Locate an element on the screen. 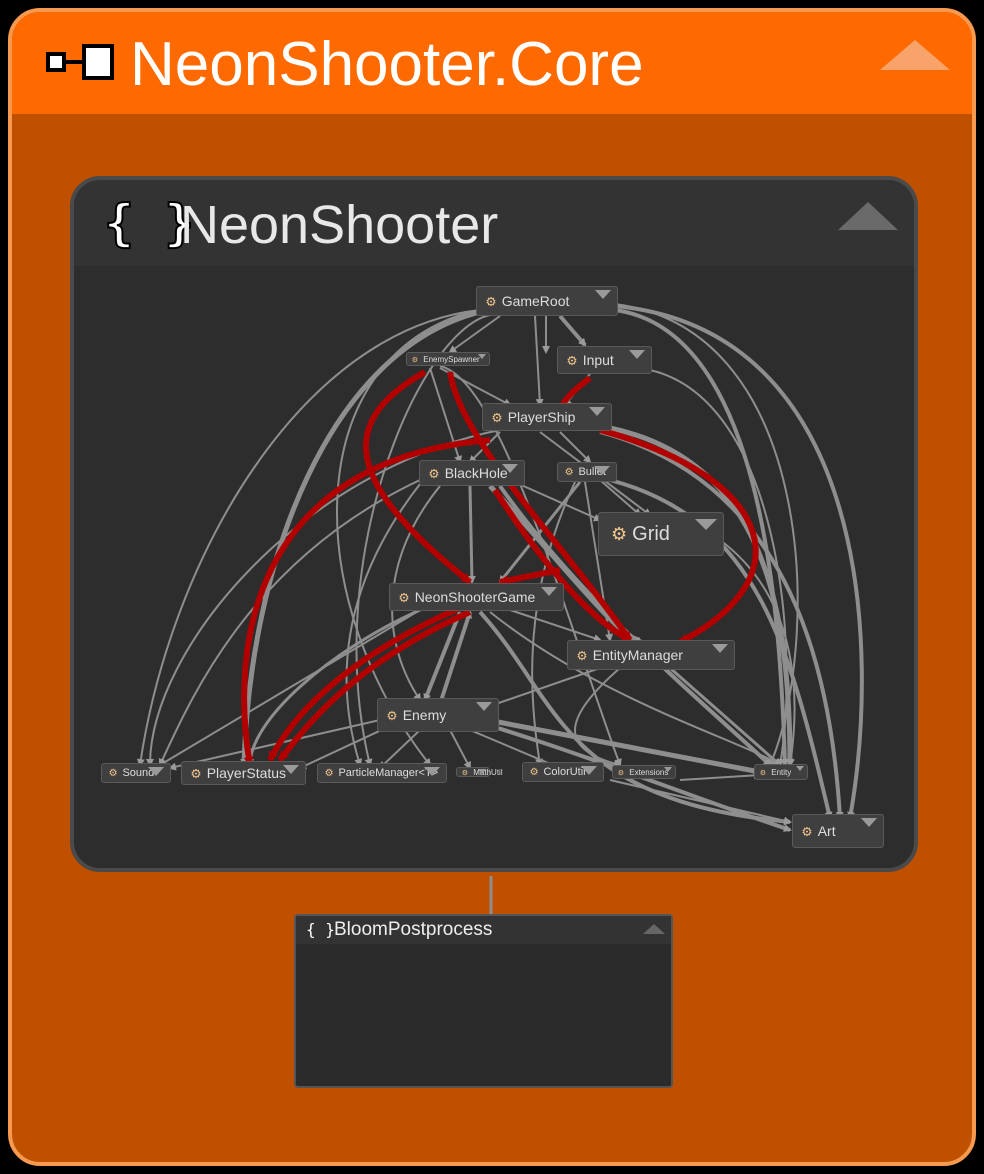 The height and width of the screenshot is (1174, 984). namespace-bloompostprocess: { } BloomPostprocess is located at coordinates (483, 1001).